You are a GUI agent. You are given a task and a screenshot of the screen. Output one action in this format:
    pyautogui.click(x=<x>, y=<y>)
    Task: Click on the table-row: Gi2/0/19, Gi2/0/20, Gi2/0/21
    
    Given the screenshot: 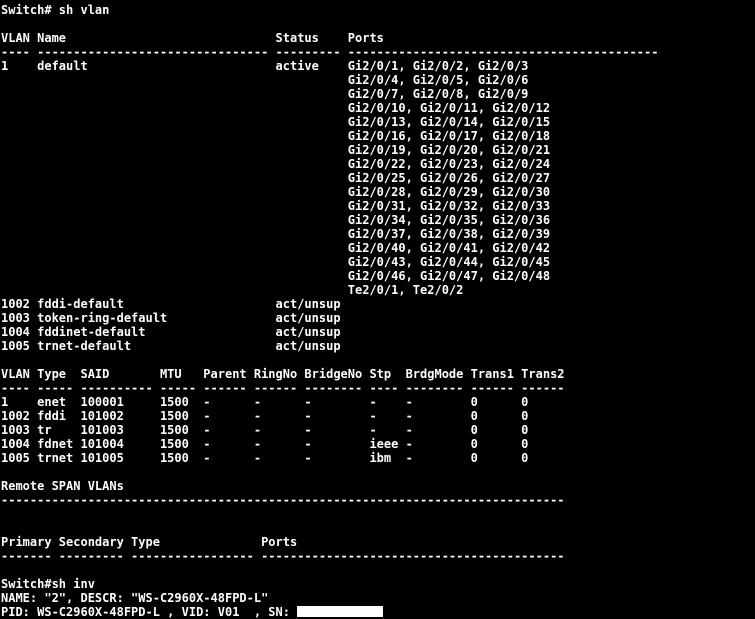 What is the action you would take?
    pyautogui.click(x=276, y=150)
    